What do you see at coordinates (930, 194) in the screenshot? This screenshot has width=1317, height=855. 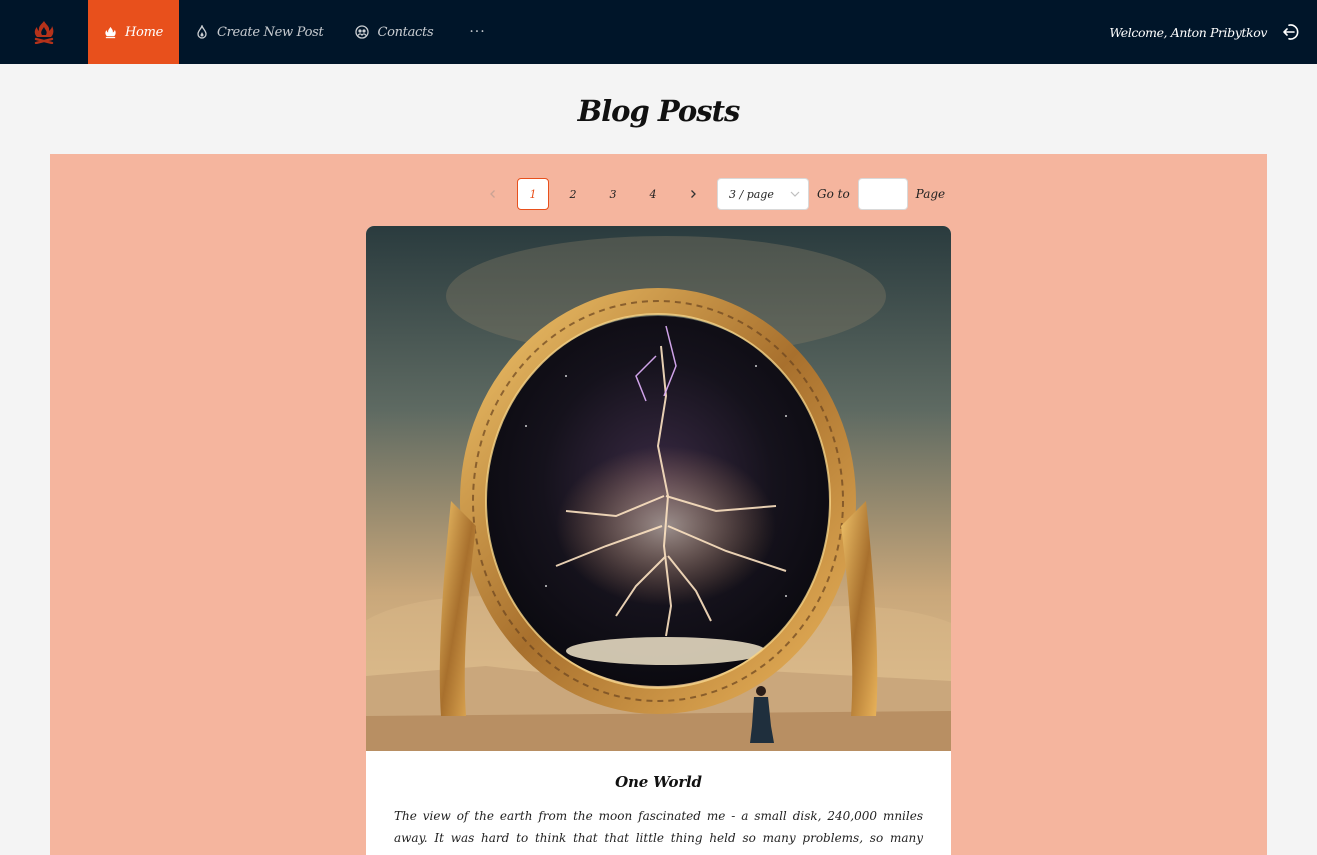 I see `goto-page-suffix: Page` at bounding box center [930, 194].